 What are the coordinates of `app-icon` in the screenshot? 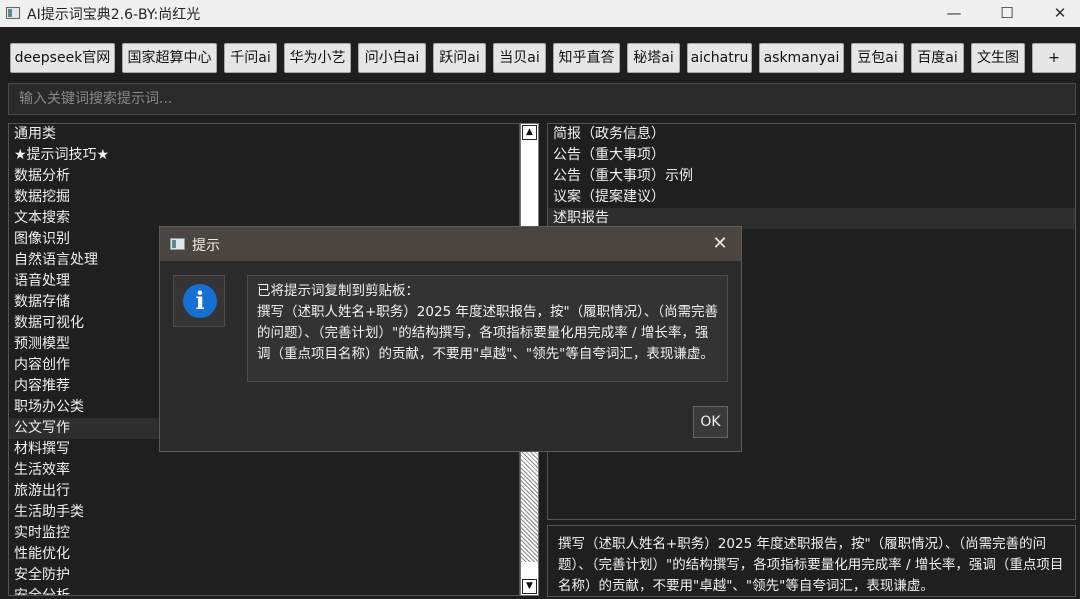 It's located at (13, 13).